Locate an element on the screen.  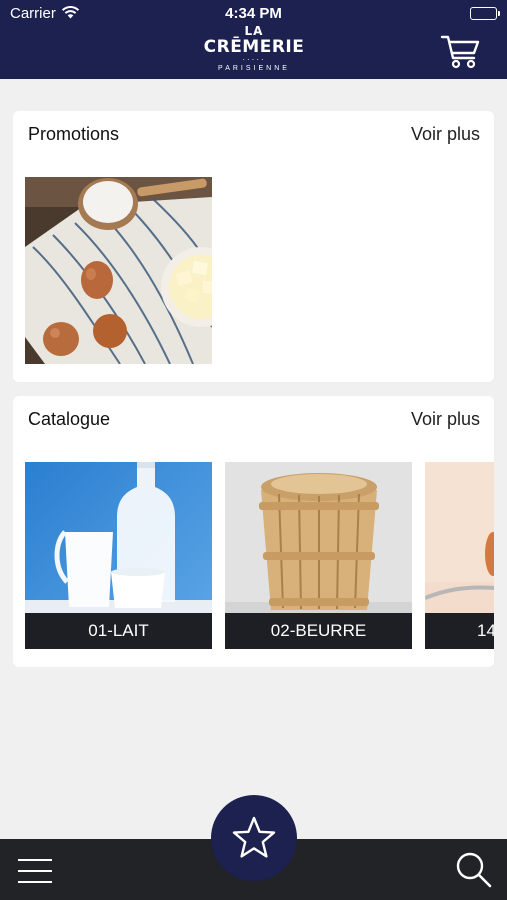
menu-button is located at coordinates (35, 871).